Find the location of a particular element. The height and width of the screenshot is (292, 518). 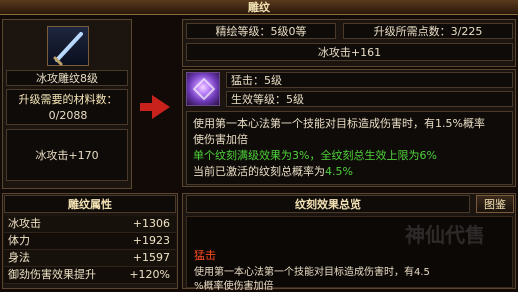

ice-sword-icon is located at coordinates (68, 49).